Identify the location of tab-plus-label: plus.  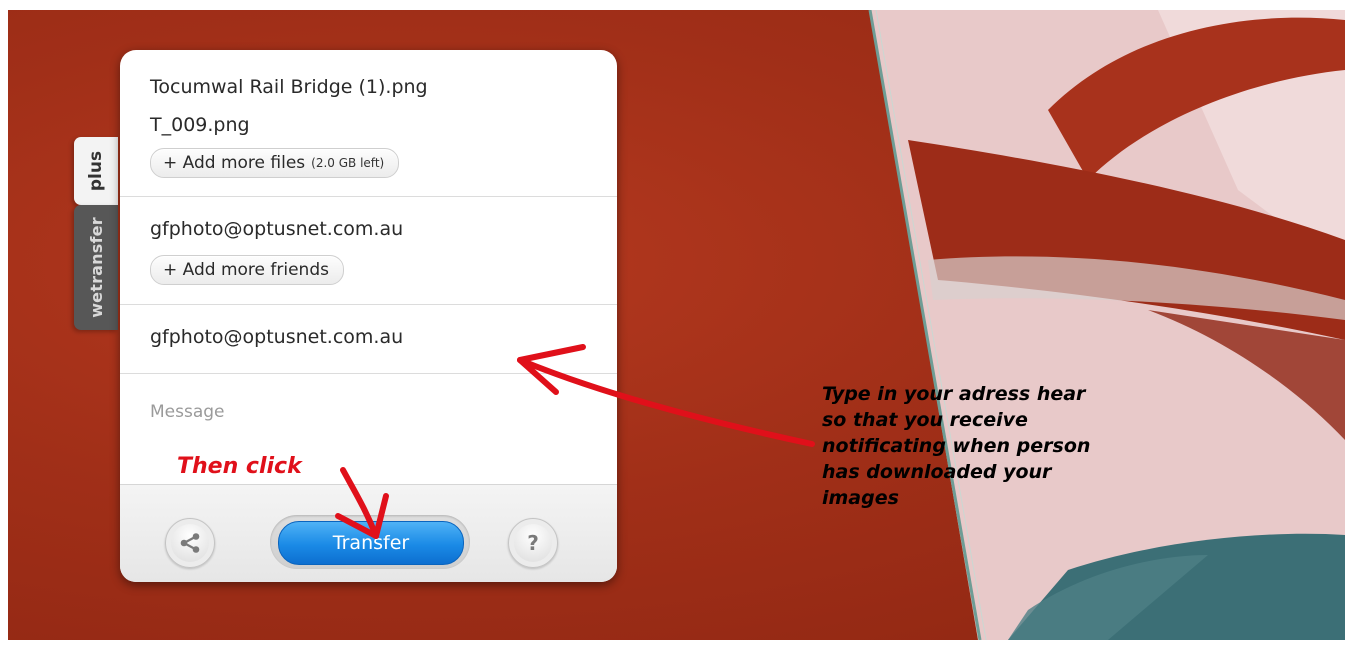
(96, 171).